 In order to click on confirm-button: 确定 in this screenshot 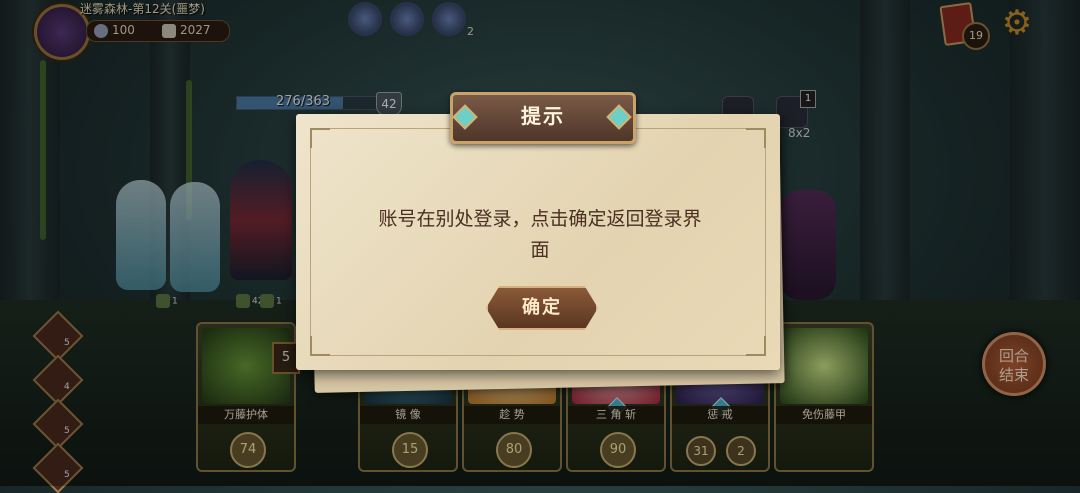, I will do `click(542, 308)`.